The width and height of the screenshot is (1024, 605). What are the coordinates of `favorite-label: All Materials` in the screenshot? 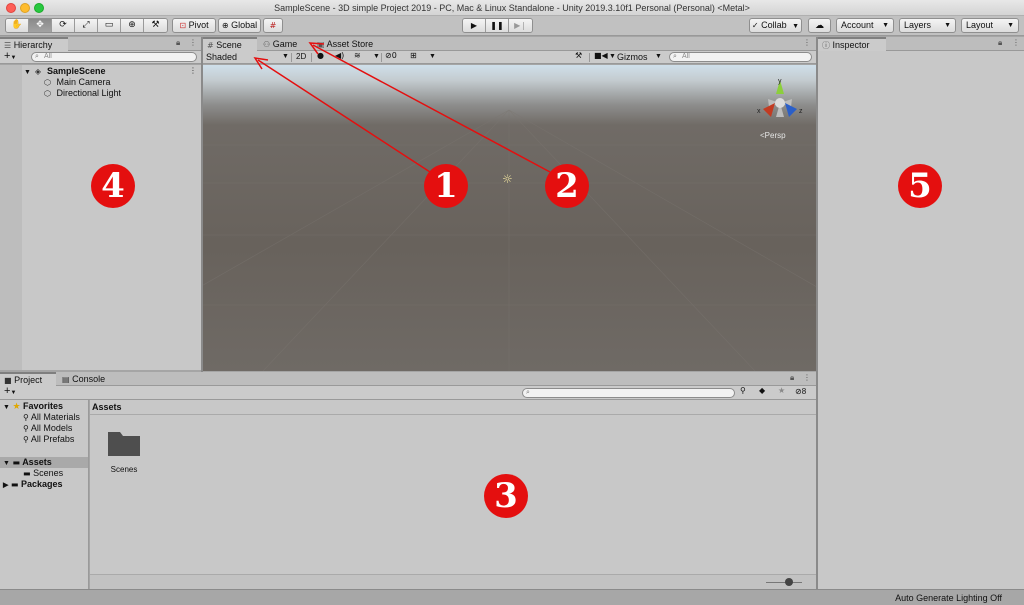 It's located at (55, 417).